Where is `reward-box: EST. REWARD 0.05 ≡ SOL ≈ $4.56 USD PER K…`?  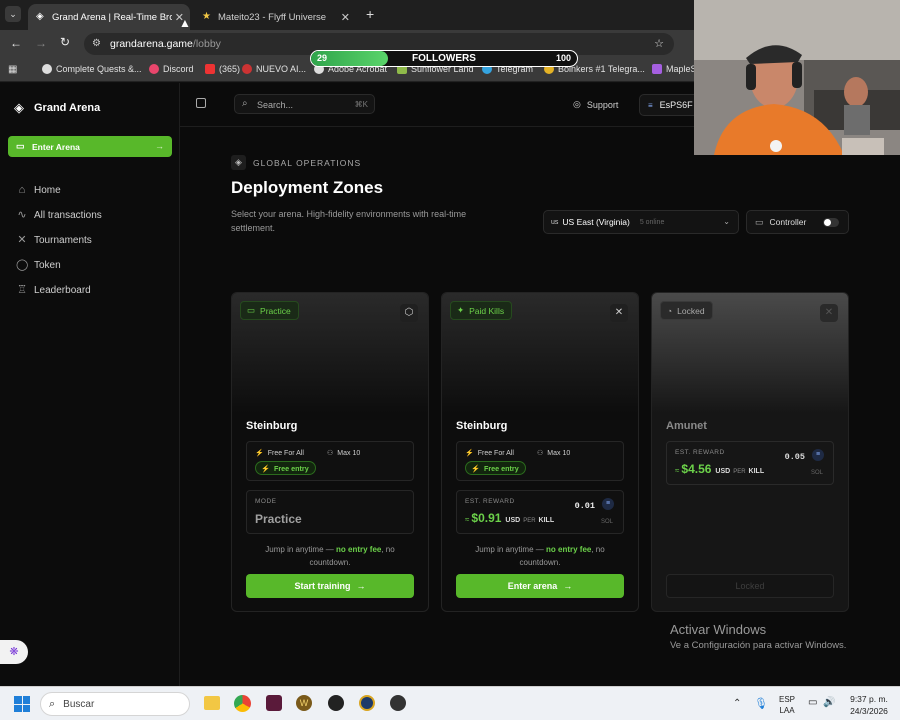
reward-box: EST. REWARD 0.05 ≡ SOL ≈ $4.56 USD PER K… is located at coordinates (750, 463).